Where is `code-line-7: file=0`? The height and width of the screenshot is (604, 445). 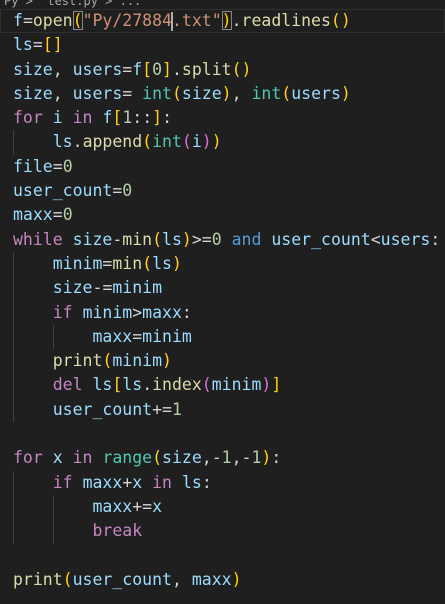
code-line-7: file=0 is located at coordinates (222, 167).